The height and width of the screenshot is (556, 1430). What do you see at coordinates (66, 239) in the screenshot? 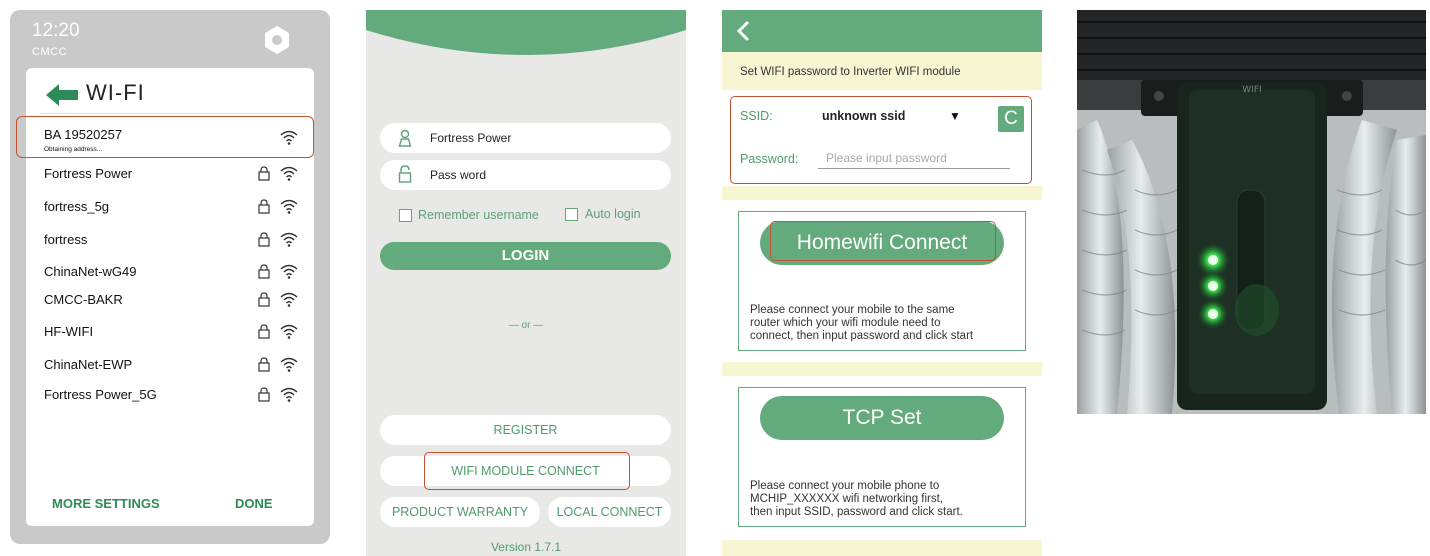
I see `network-name: fortress` at bounding box center [66, 239].